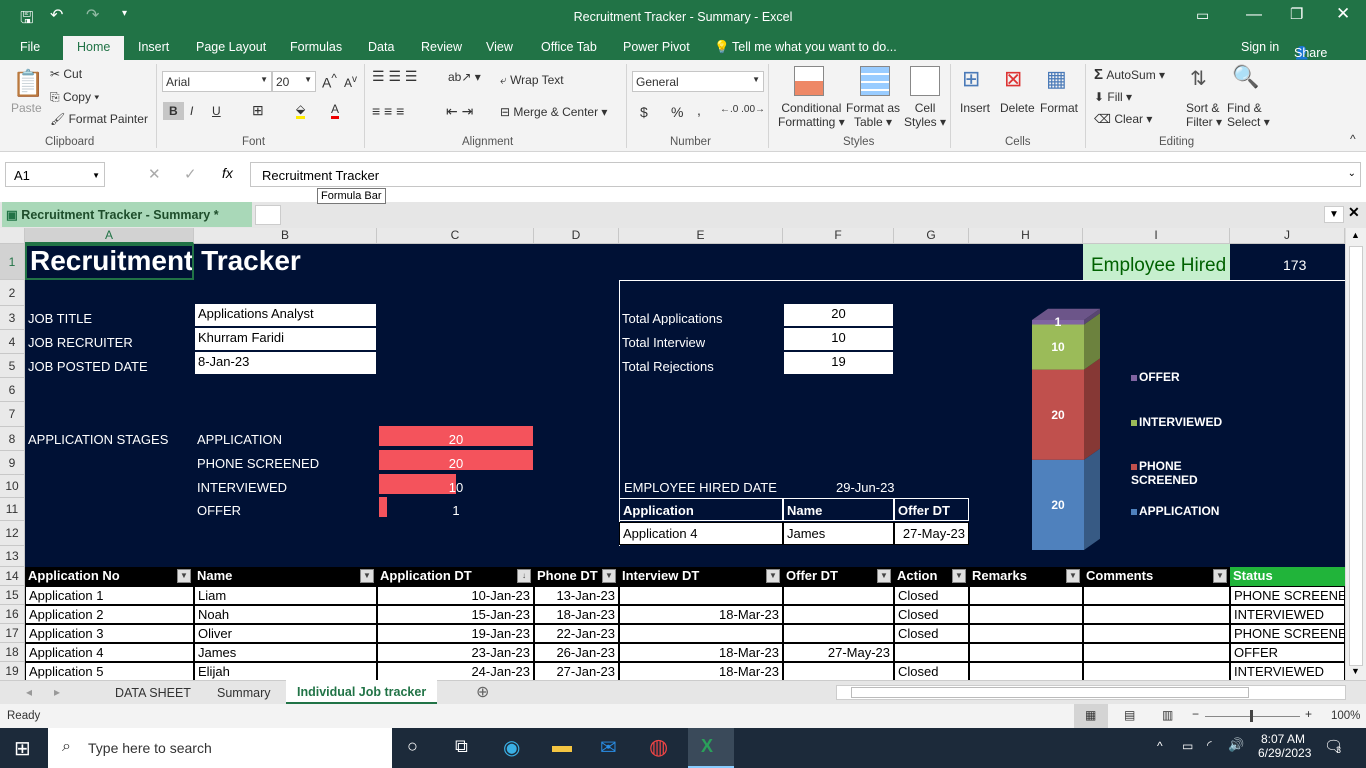  I want to click on field-posted: 8-Jan-23, so click(285, 363).